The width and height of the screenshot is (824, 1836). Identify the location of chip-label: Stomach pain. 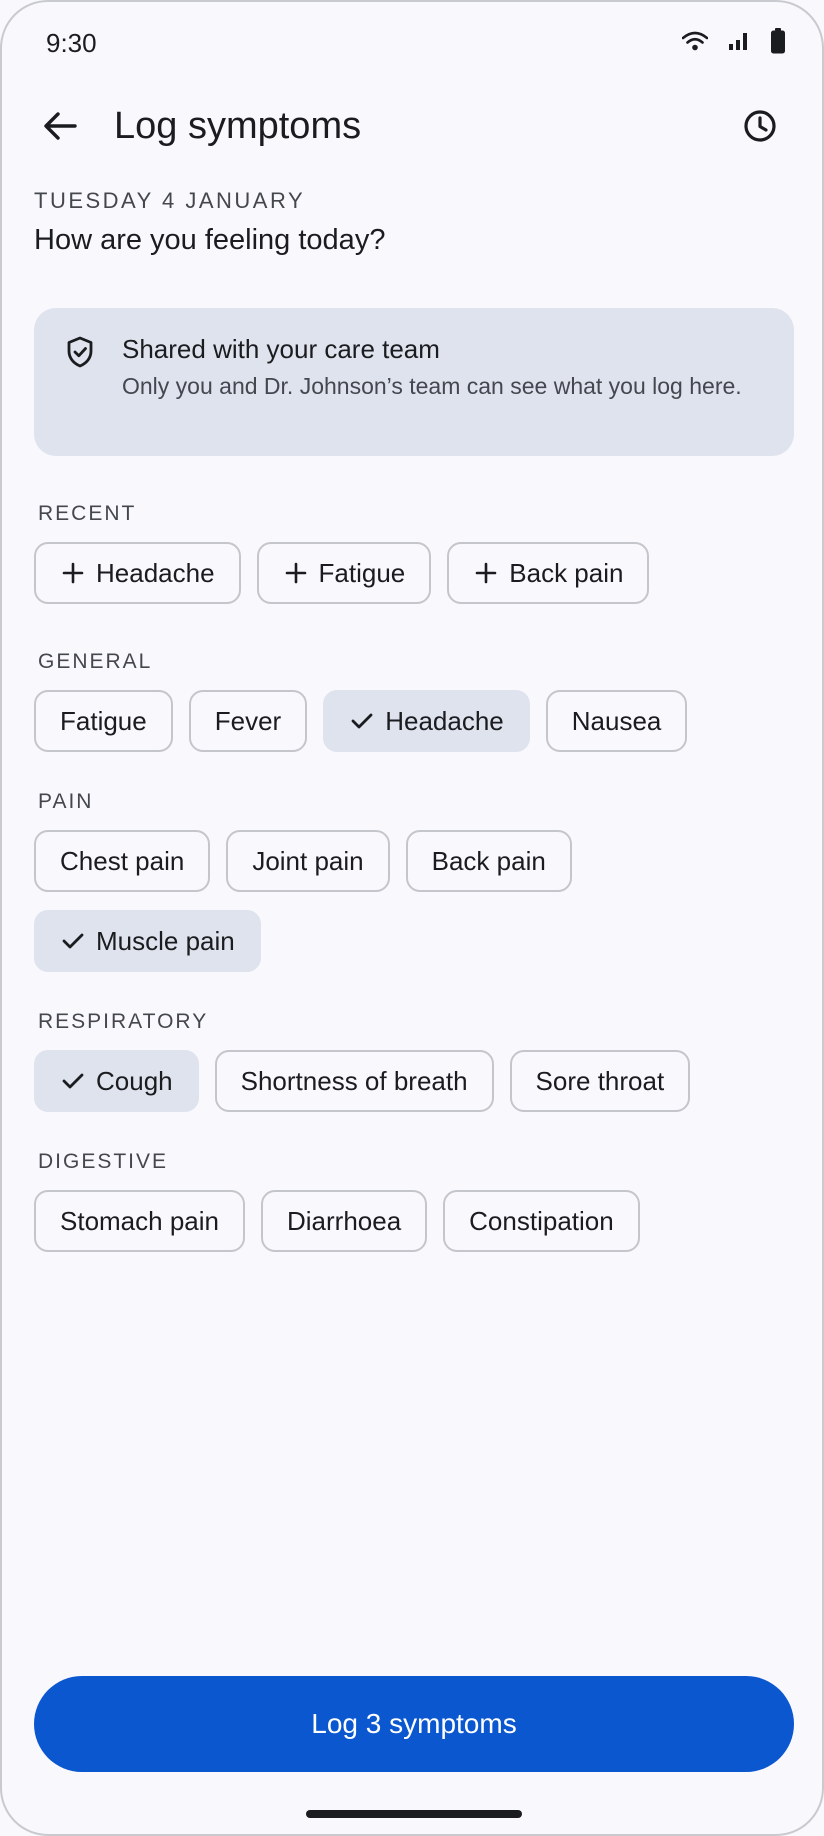
(139, 1220).